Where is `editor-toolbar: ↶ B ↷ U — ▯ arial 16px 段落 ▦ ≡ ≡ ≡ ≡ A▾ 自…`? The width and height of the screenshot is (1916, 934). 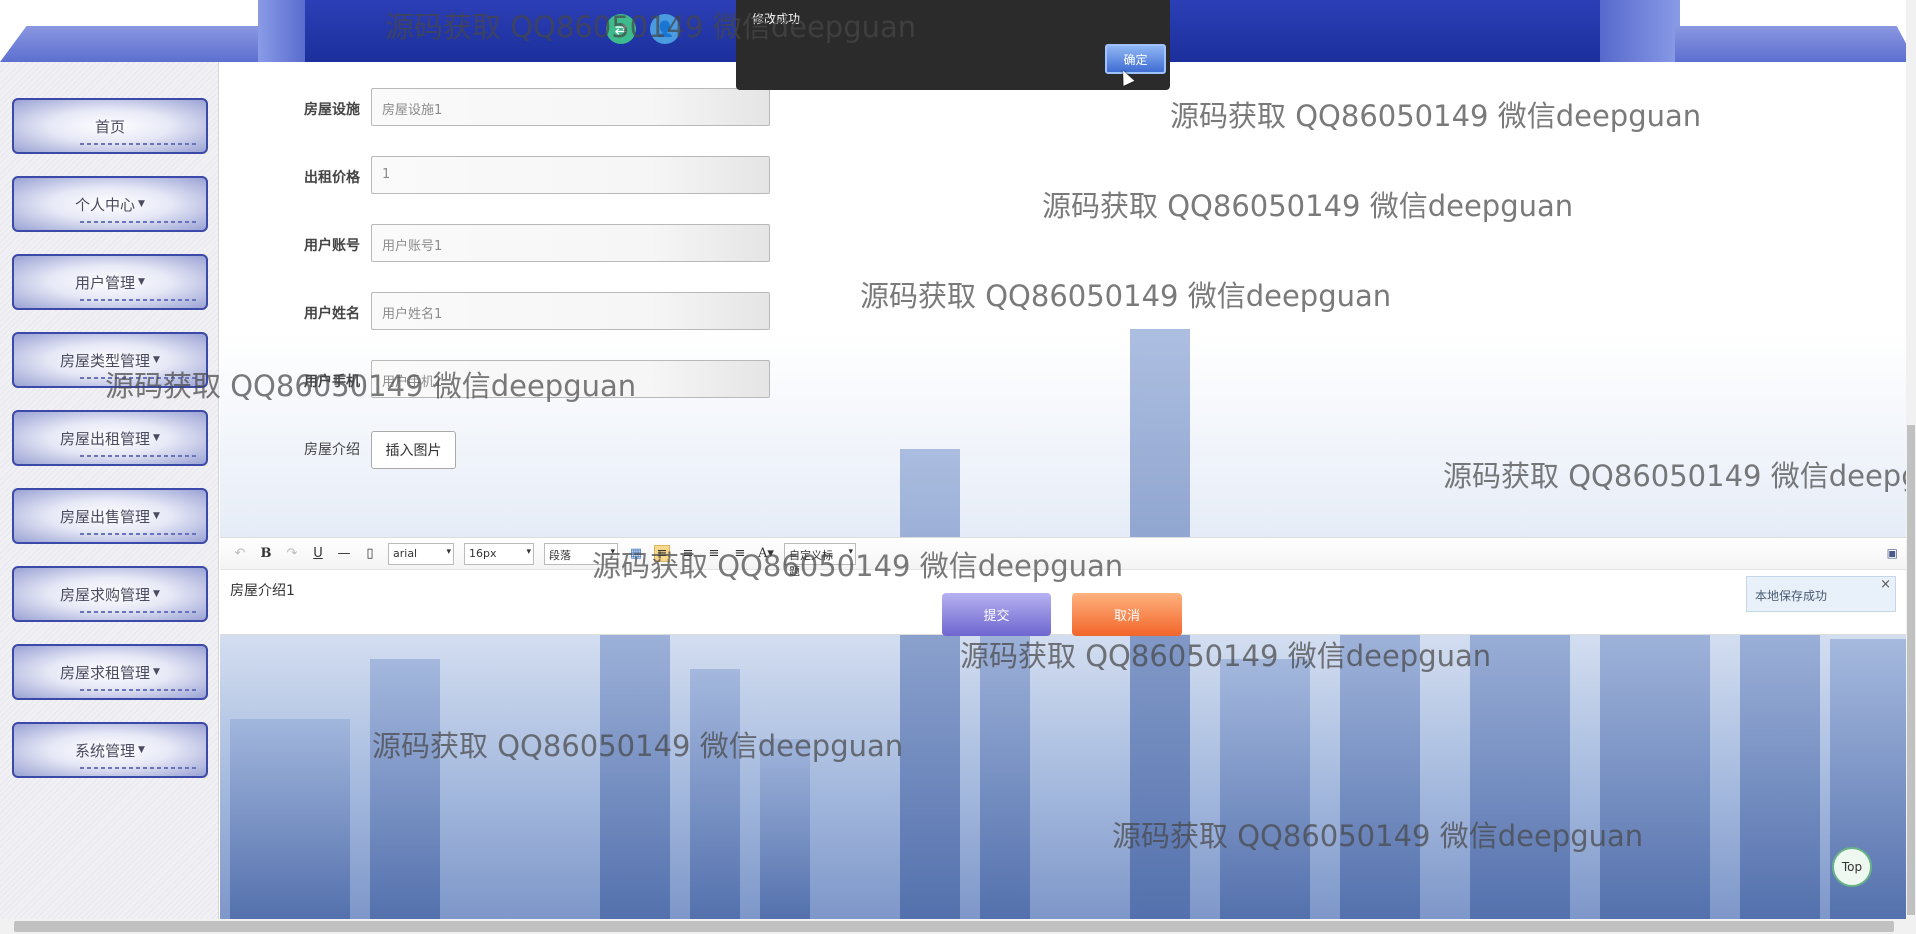 editor-toolbar: ↶ B ↷ U — ▯ arial 16px 段落 ▦ ≡ ≡ ≡ ≡ A▾ 自… is located at coordinates (1063, 558).